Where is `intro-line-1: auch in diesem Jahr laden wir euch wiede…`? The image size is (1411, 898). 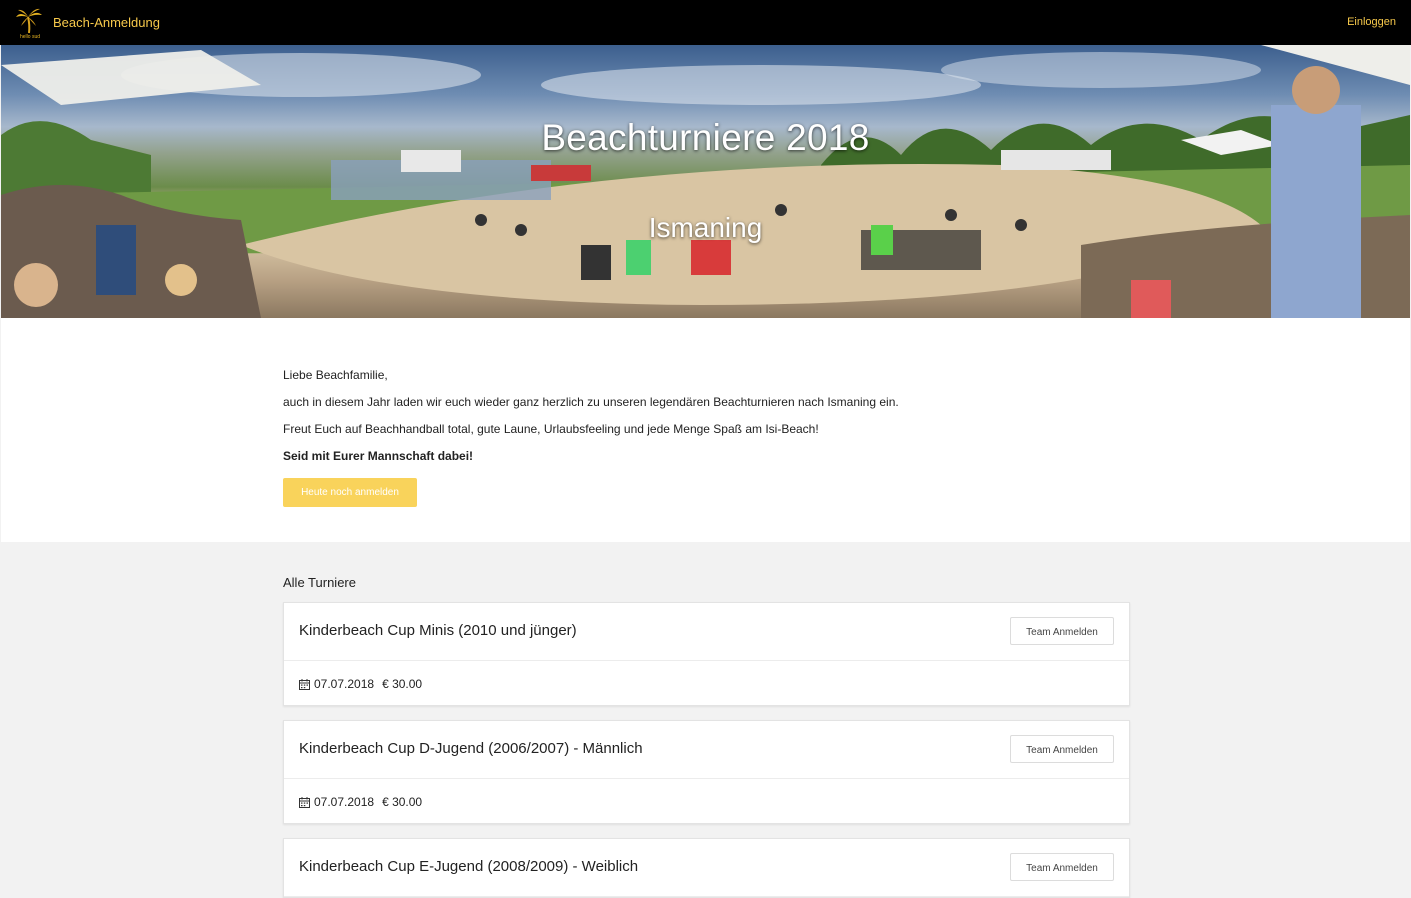 intro-line-1: auch in diesem Jahr laden wir euch wiede… is located at coordinates (591, 402).